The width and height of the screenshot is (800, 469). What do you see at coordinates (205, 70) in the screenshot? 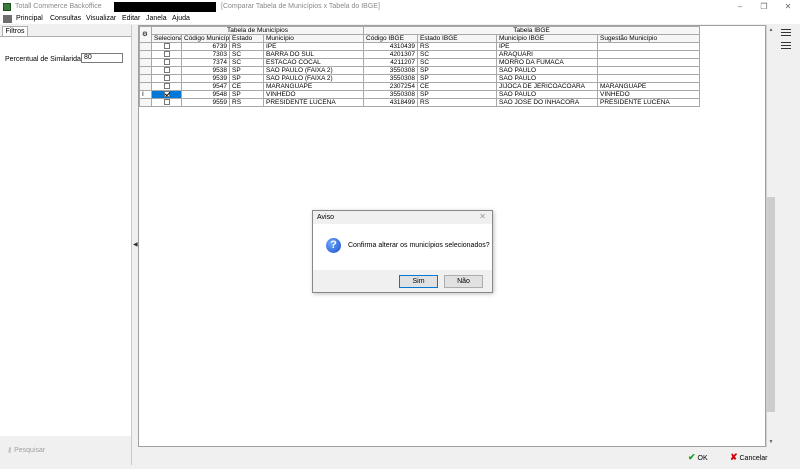
I see `cell-codigo-municipio: 9538` at bounding box center [205, 70].